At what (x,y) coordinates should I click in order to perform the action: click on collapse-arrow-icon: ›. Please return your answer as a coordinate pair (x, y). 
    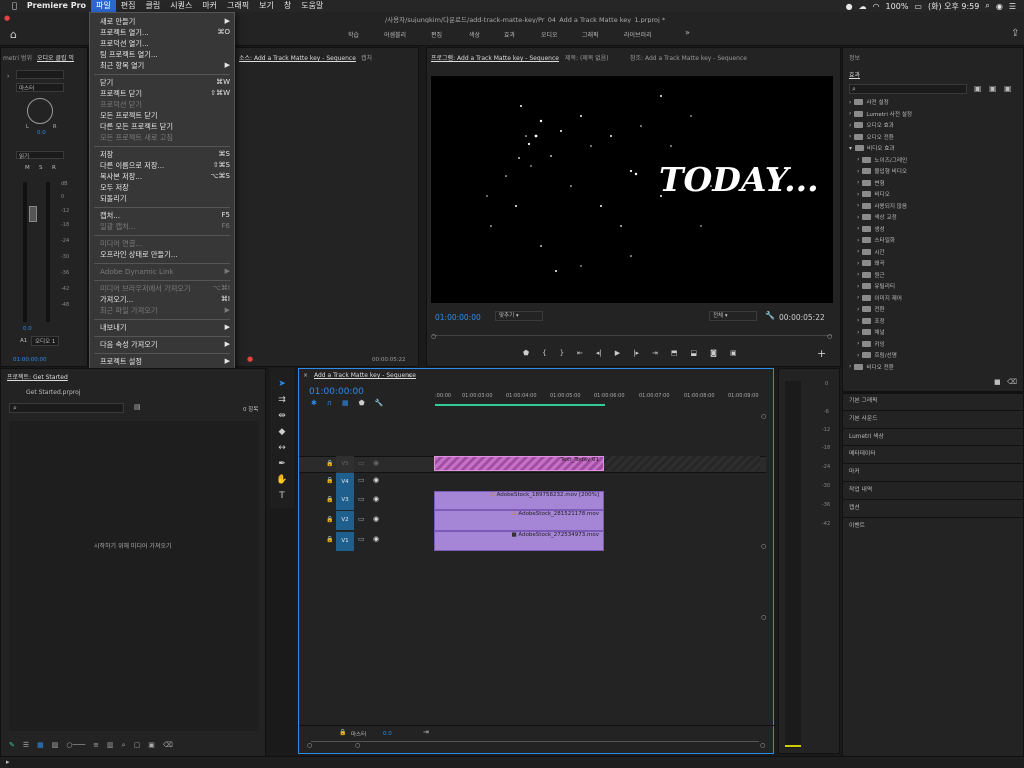
    Looking at the image, I should click on (8, 76).